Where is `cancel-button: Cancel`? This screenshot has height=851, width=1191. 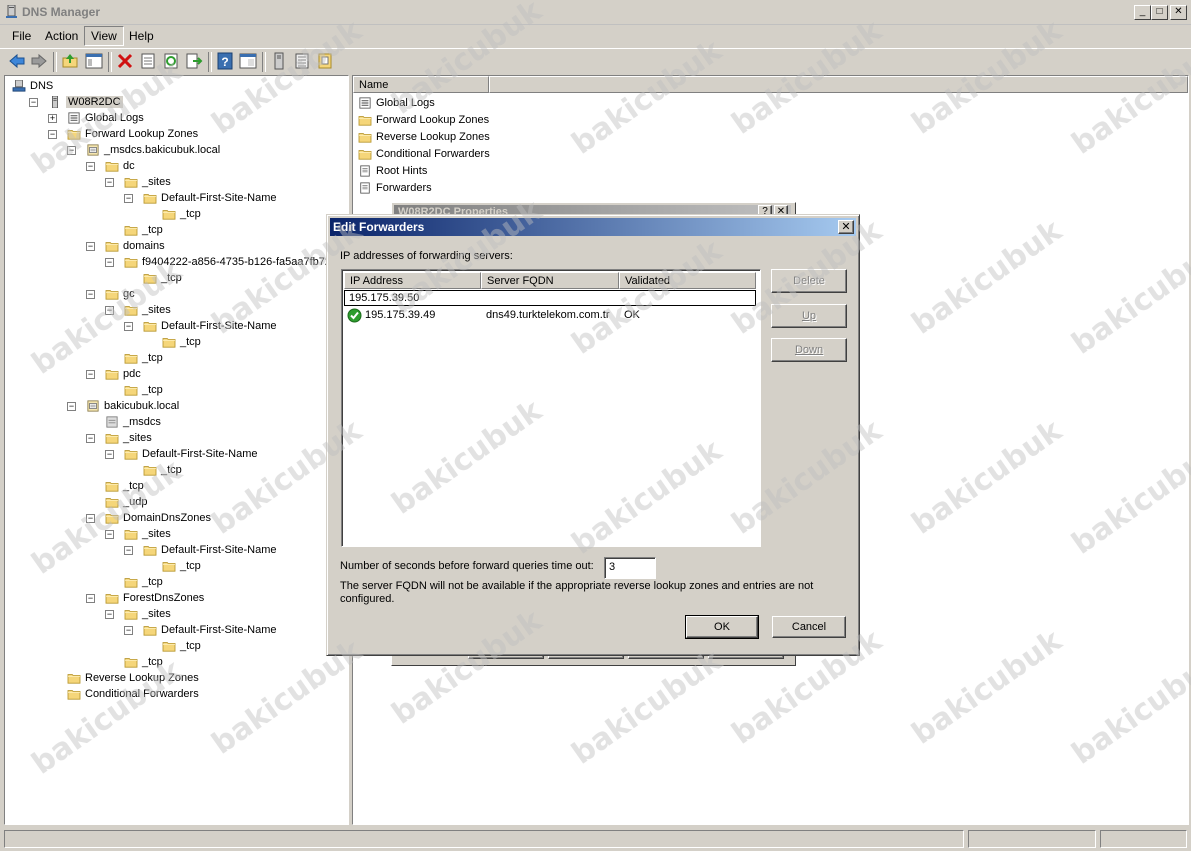
cancel-button: Cancel is located at coordinates (809, 627).